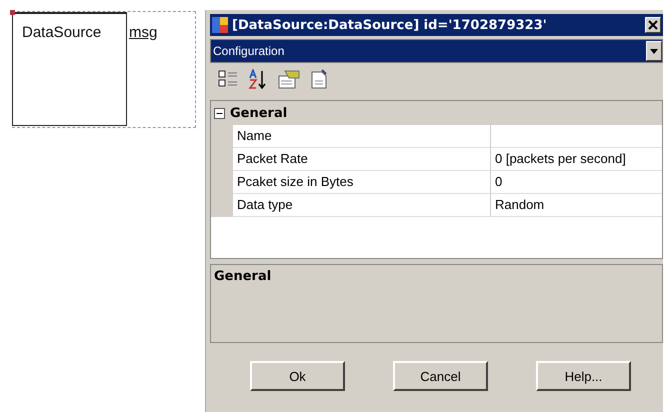 This screenshot has height=412, width=668. Describe the element at coordinates (259, 113) in the screenshot. I see `category-label: General` at that location.